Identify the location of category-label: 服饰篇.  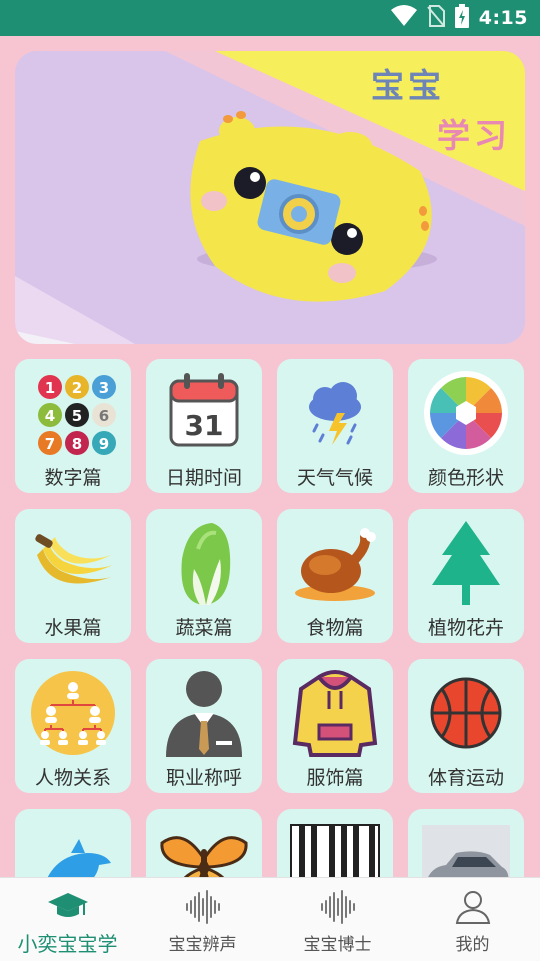
(335, 778).